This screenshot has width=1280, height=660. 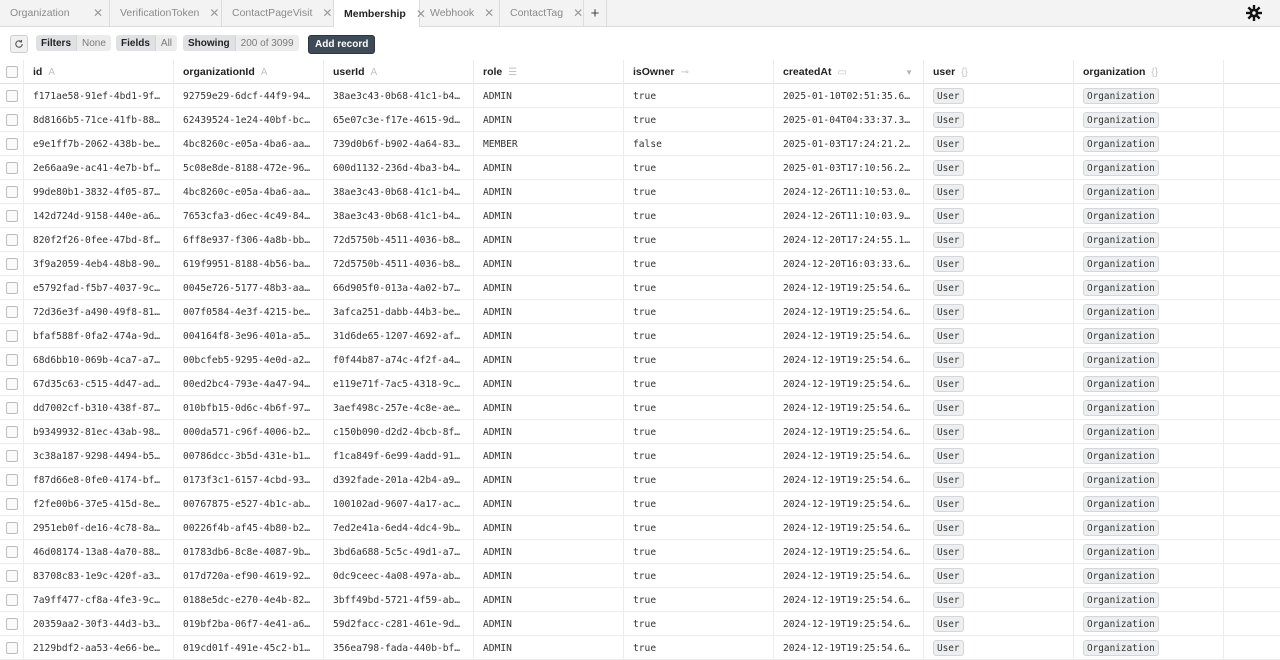 I want to click on tab-contactpagevisit: ContactPageVisit ✕, so click(x=278, y=13).